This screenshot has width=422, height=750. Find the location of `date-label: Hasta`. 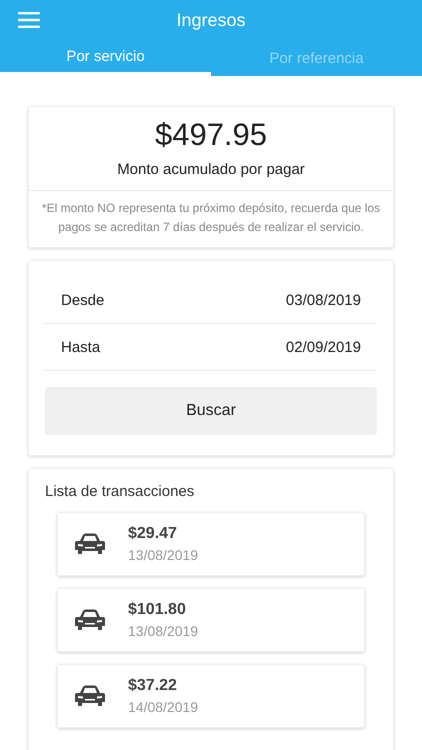

date-label: Hasta is located at coordinates (80, 347).